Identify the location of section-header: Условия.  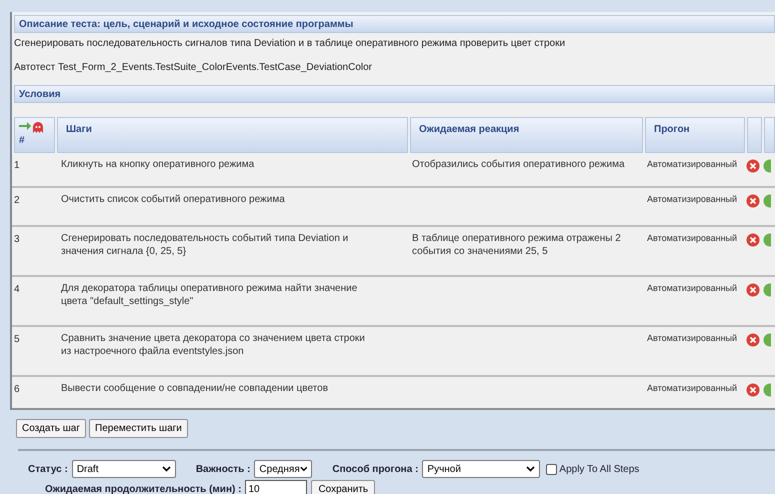
(394, 94).